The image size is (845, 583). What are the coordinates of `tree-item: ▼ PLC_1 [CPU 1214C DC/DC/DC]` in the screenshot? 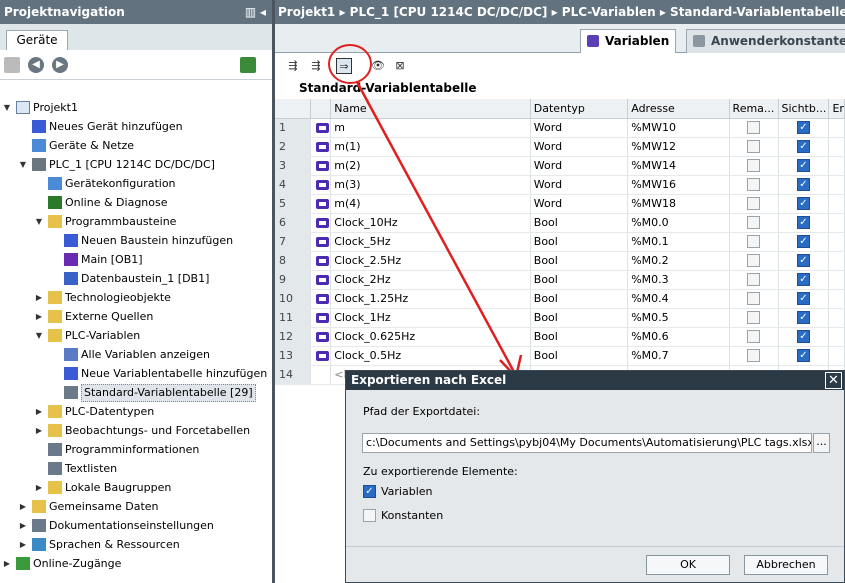 It's located at (136, 164).